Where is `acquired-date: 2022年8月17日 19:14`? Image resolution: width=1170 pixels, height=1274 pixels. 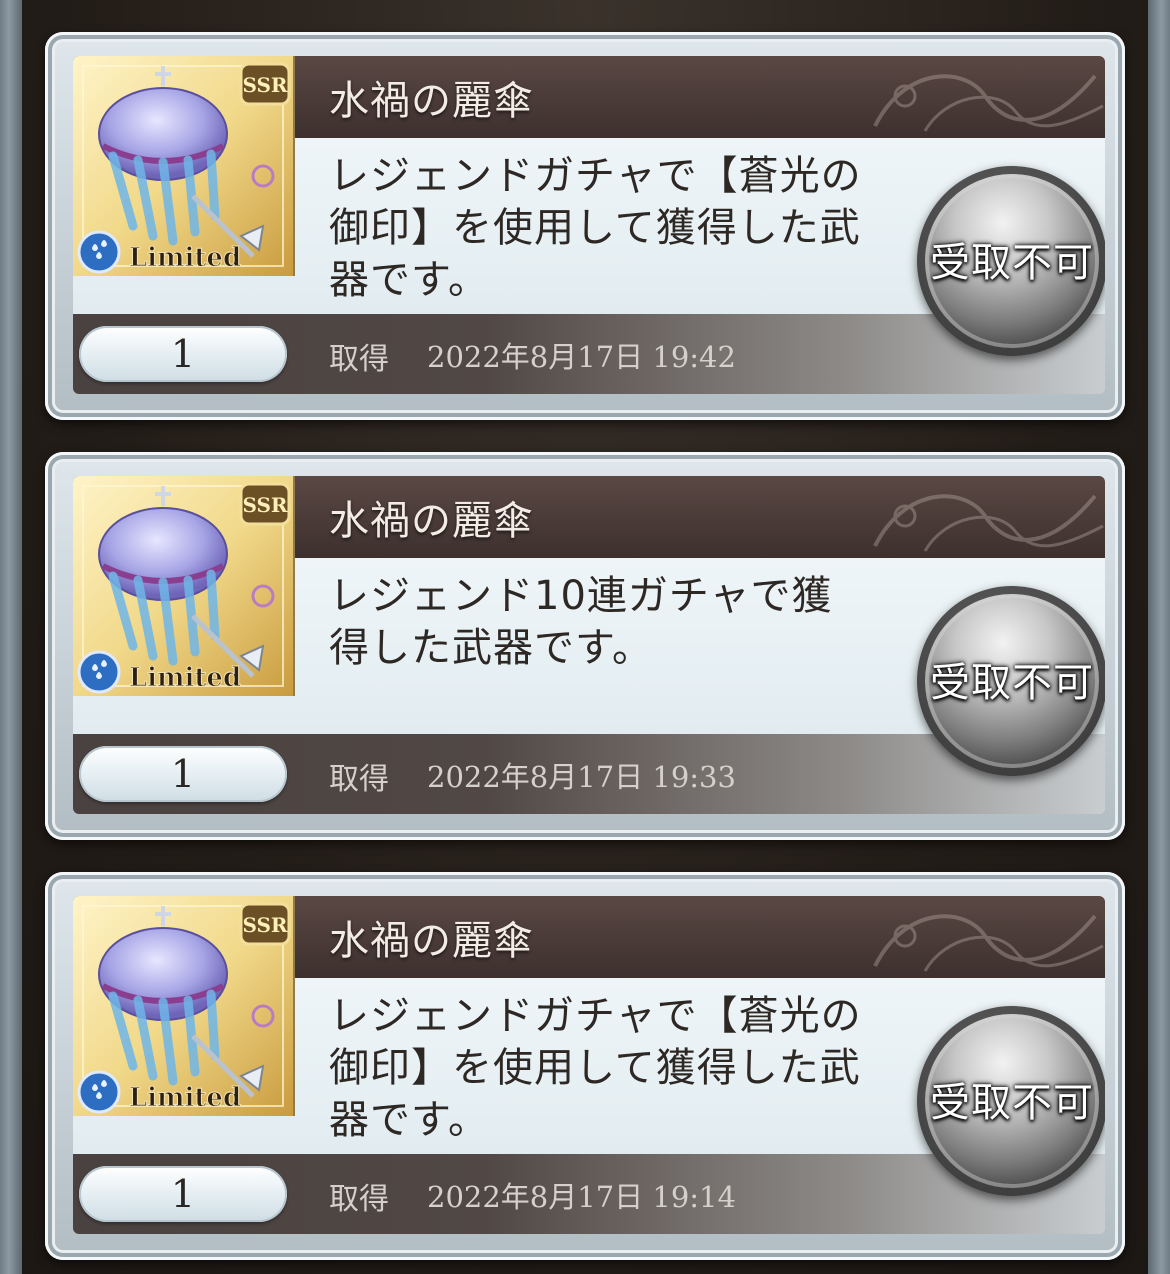 acquired-date: 2022年8月17日 19:14 is located at coordinates (581, 1197).